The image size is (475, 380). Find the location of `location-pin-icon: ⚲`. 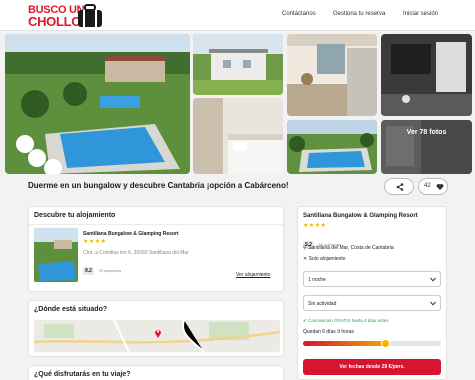

location-pin-icon: ⚲ is located at coordinates (305, 248).